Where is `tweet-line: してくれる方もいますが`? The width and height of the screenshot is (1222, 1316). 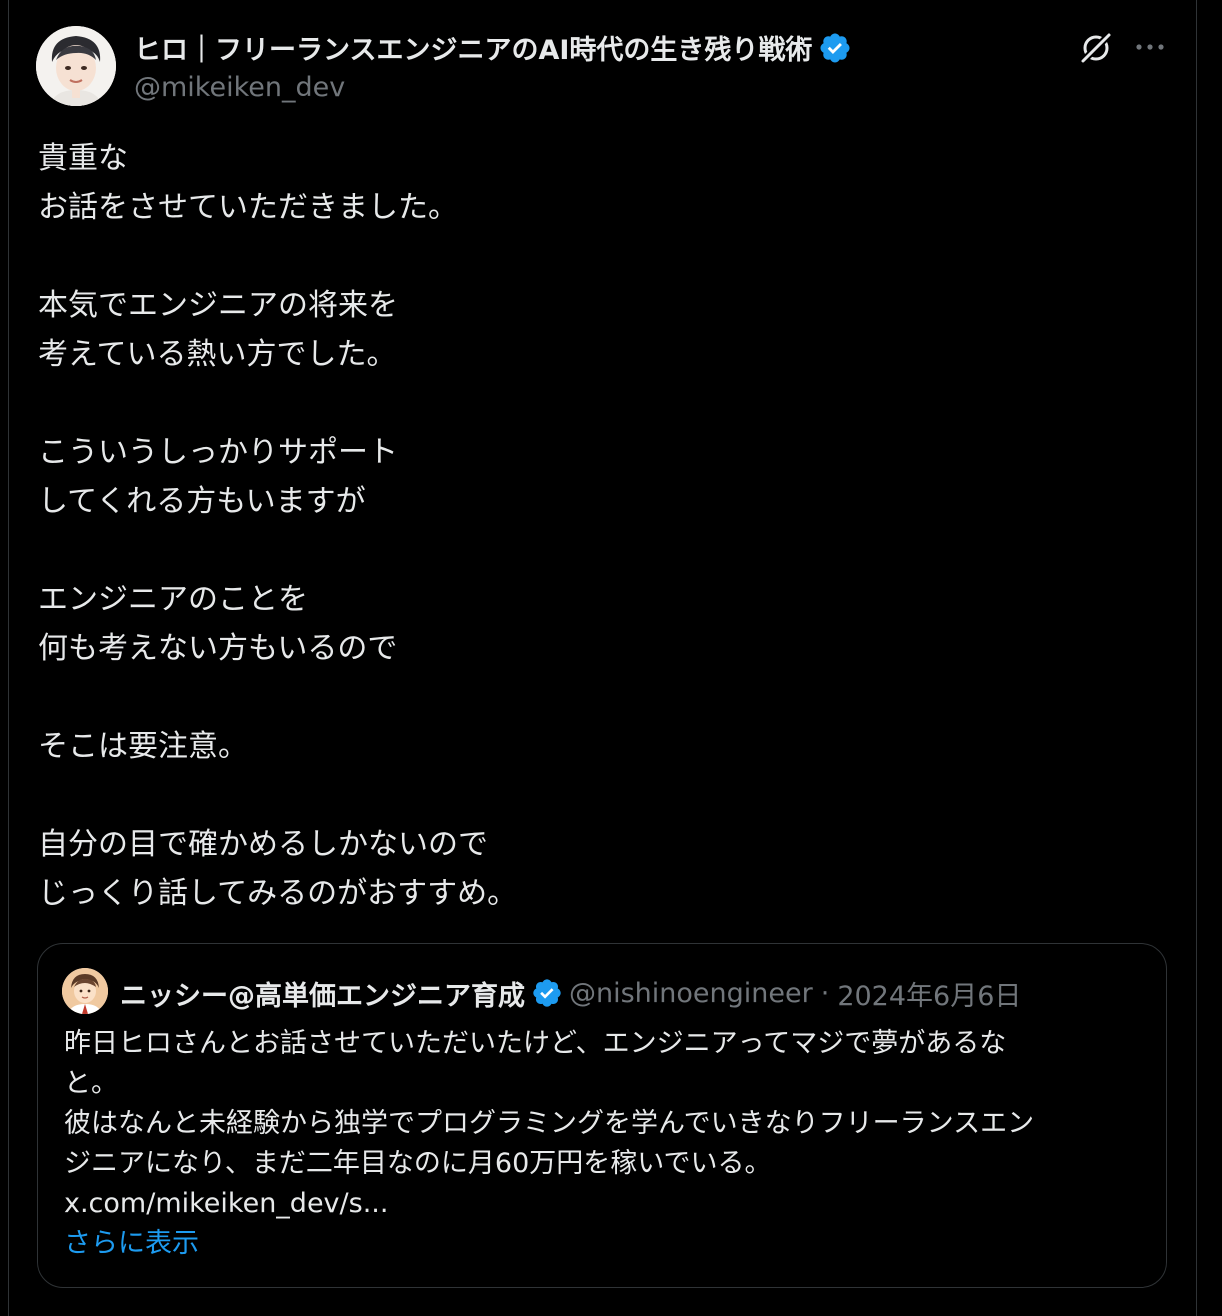 tweet-line: してくれる方もいますが is located at coordinates (202, 501).